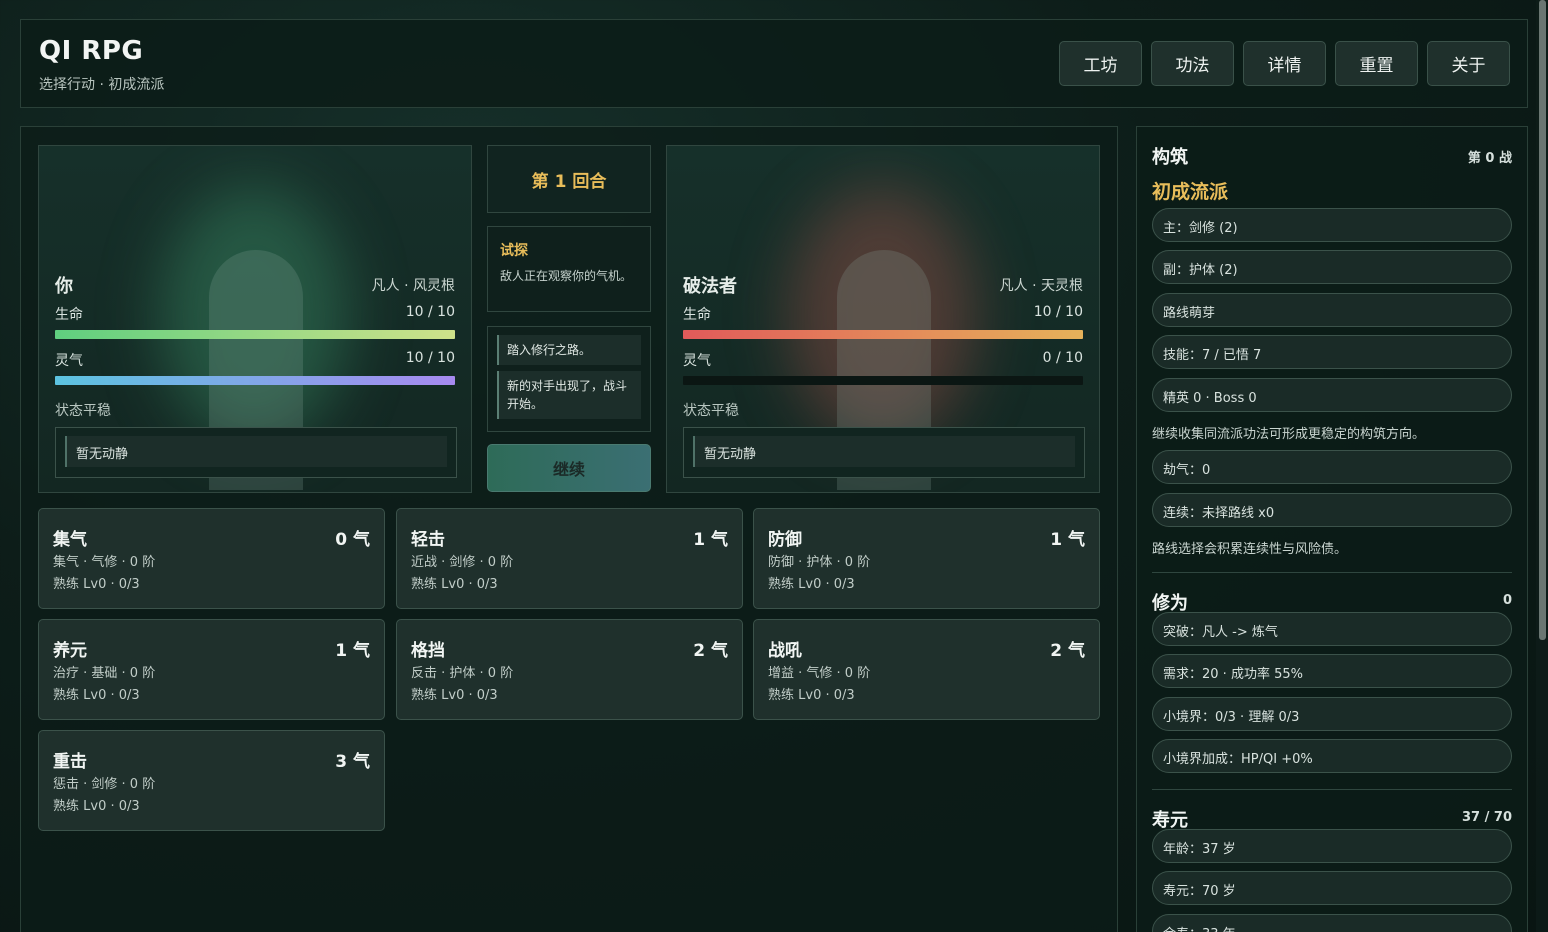 The height and width of the screenshot is (932, 1548). What do you see at coordinates (785, 540) in the screenshot?
I see `skill-name: 防御` at bounding box center [785, 540].